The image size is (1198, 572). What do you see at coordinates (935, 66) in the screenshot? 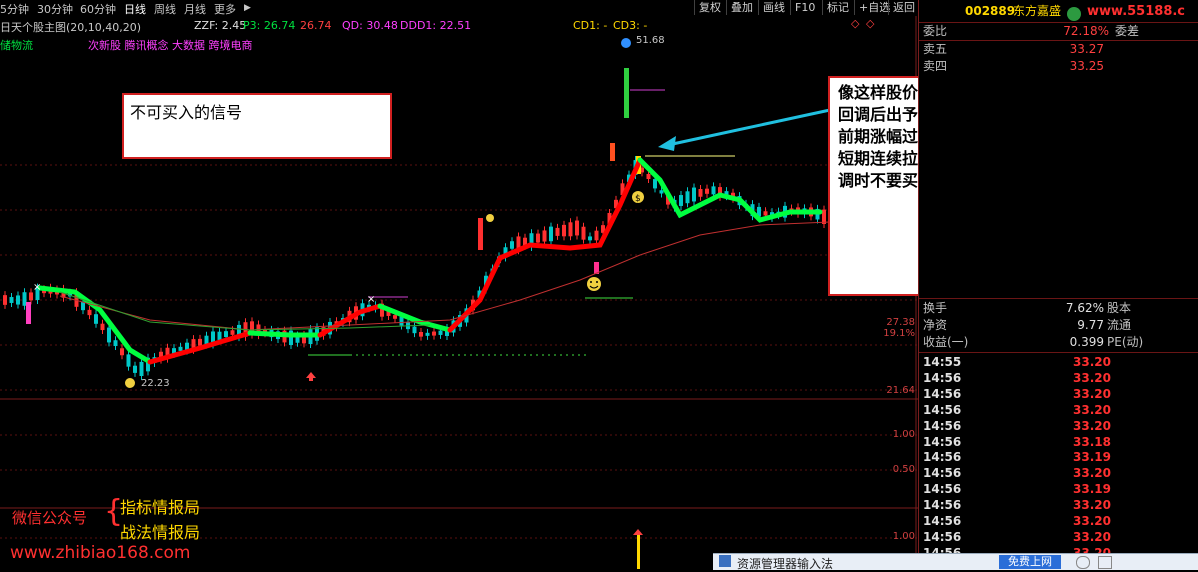
I see `ask4-label: 卖四` at bounding box center [935, 66].